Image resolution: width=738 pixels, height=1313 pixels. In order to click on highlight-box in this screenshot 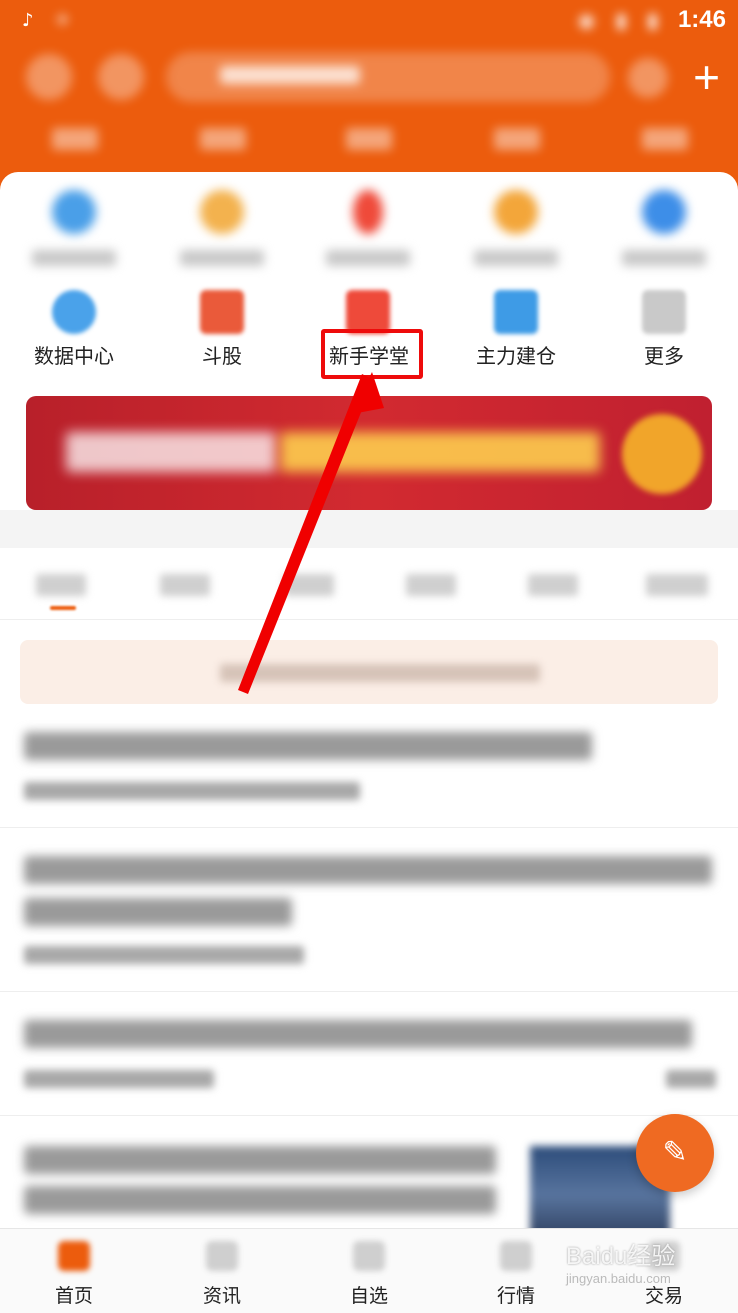, I will do `click(372, 354)`.